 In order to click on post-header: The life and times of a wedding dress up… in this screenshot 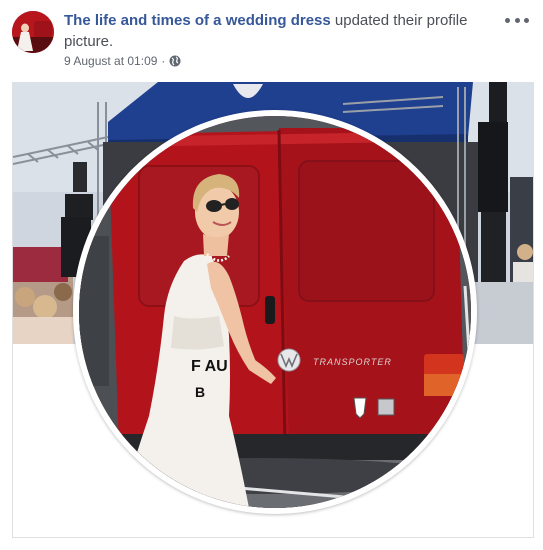, I will do `click(279, 31)`.